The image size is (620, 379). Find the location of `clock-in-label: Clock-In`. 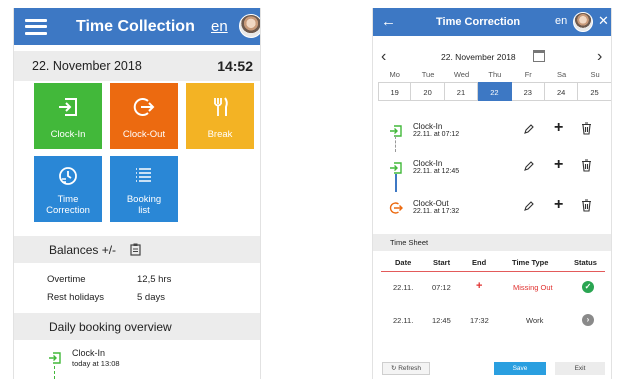

clock-in-label: Clock-In is located at coordinates (68, 134).